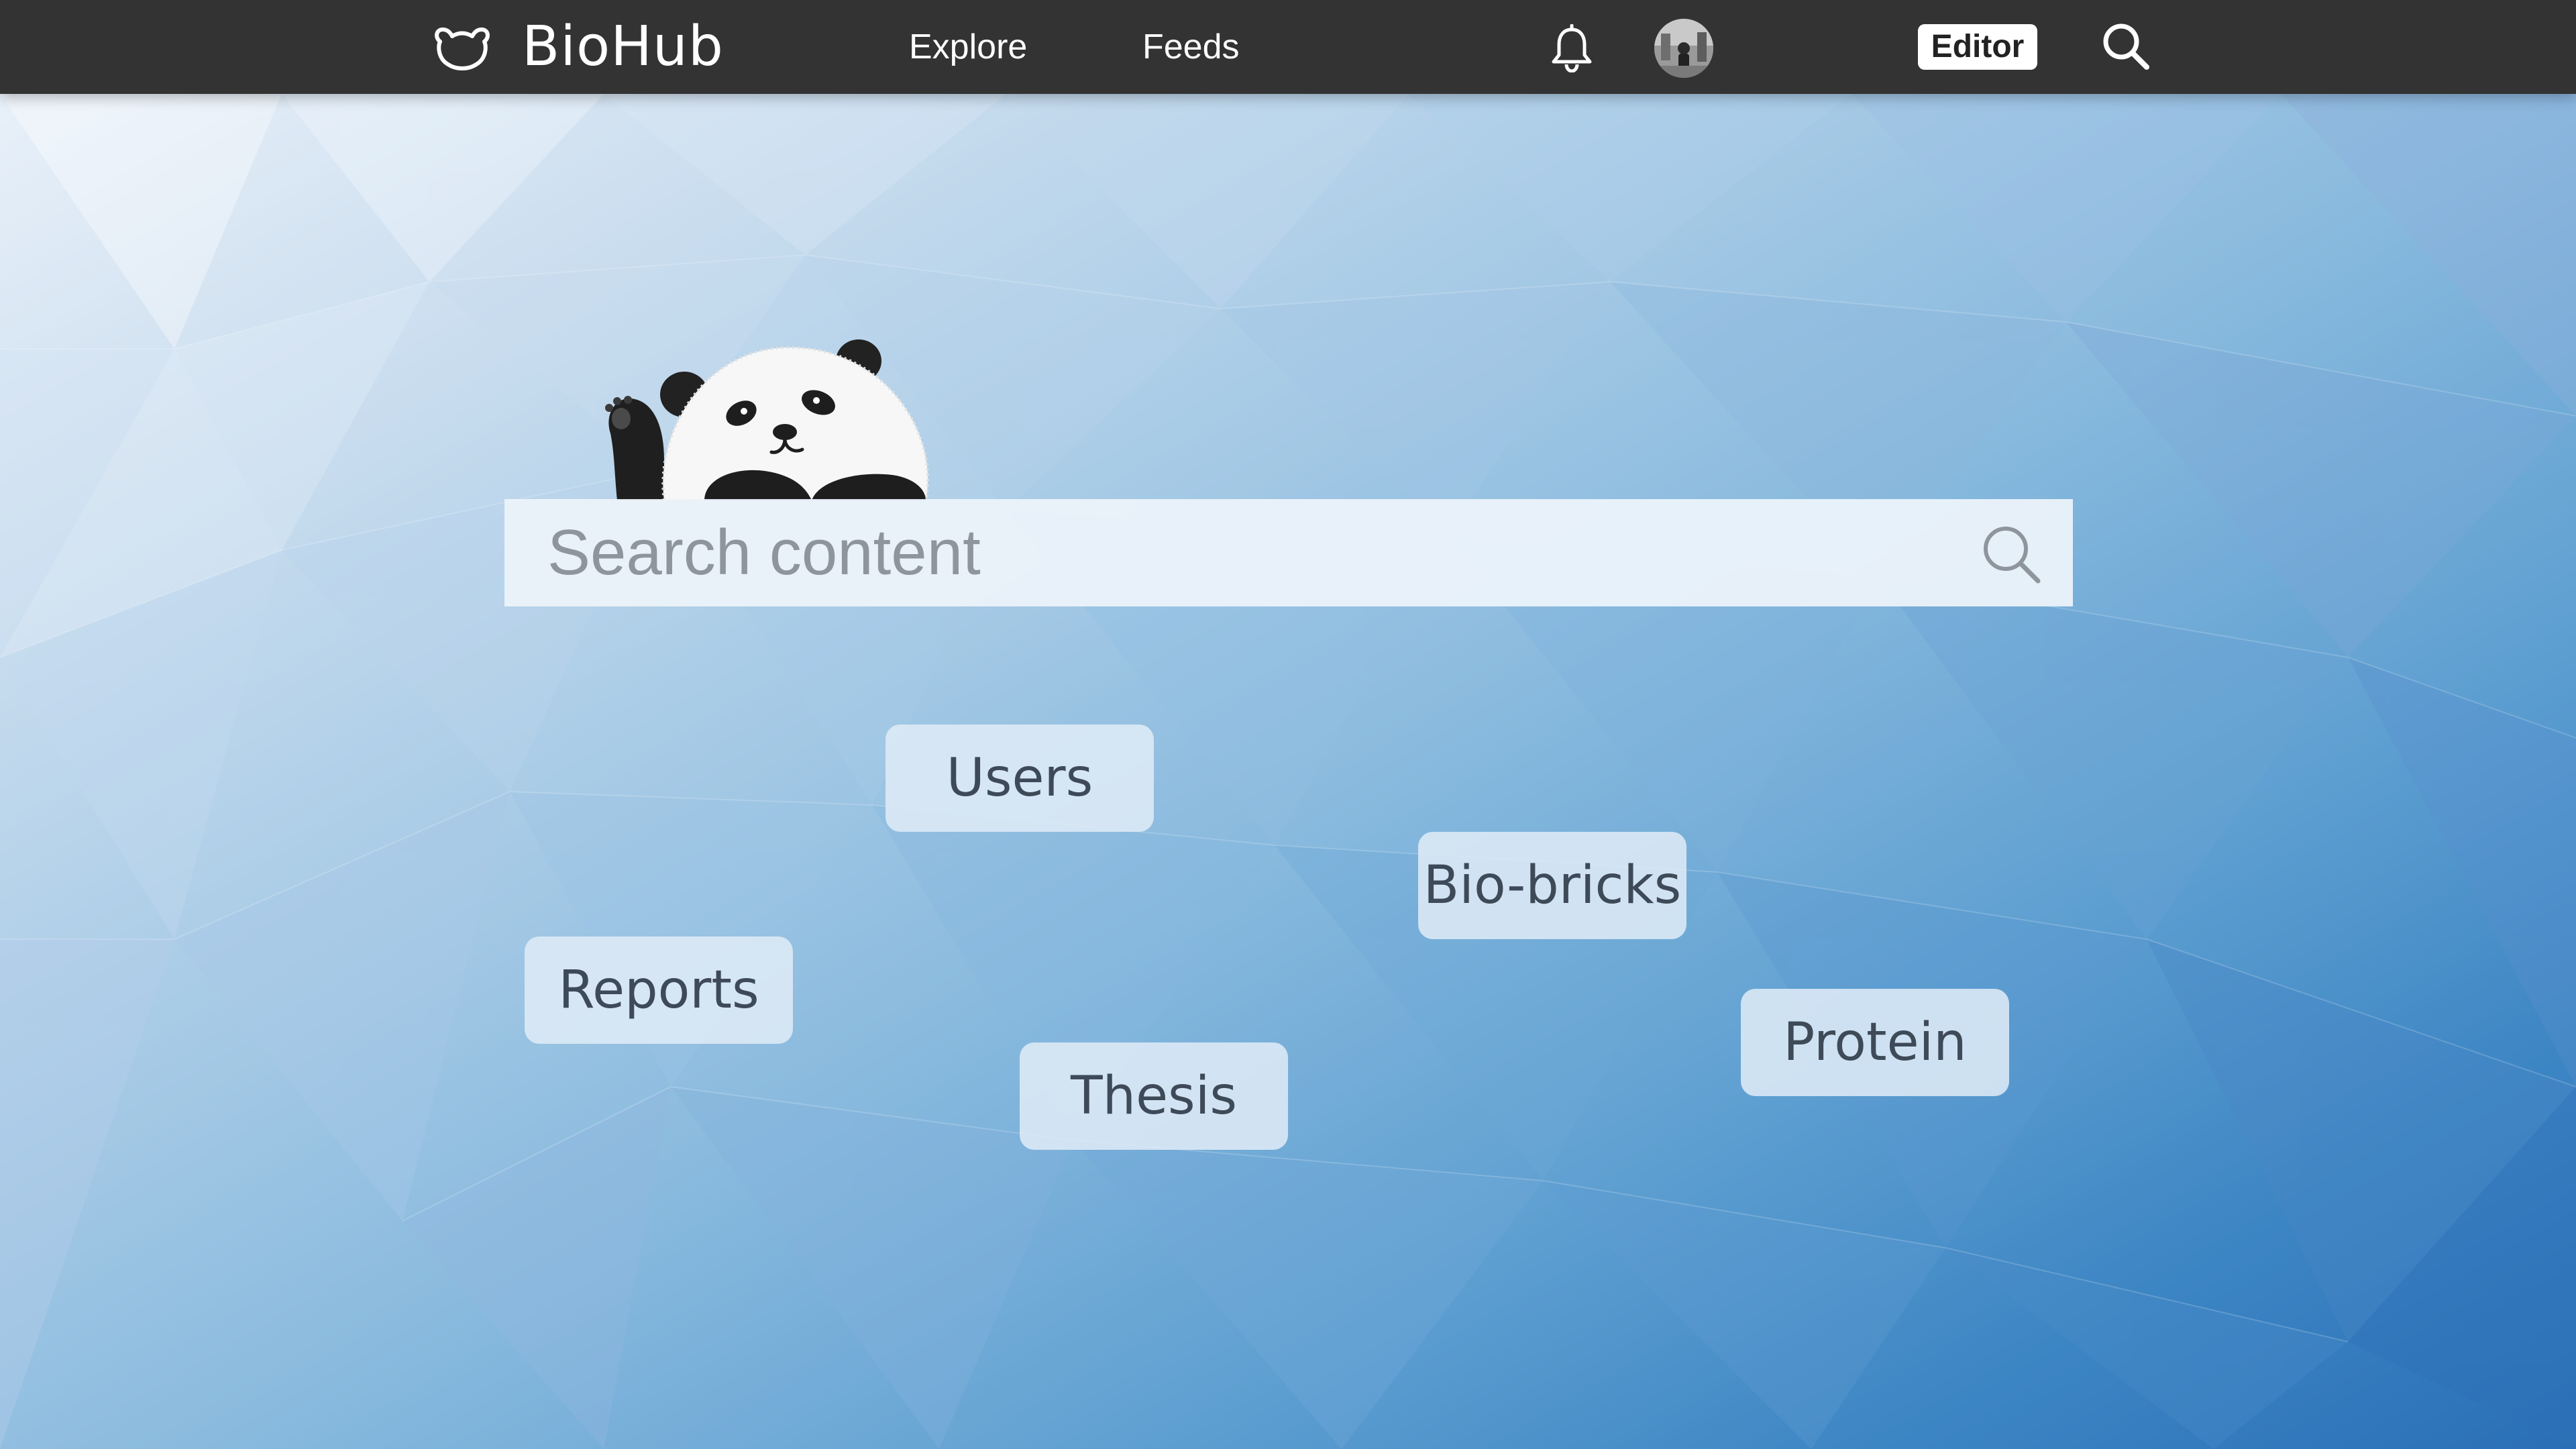 The height and width of the screenshot is (1449, 2576). Describe the element at coordinates (1251, 552) in the screenshot. I see `search-input` at that location.